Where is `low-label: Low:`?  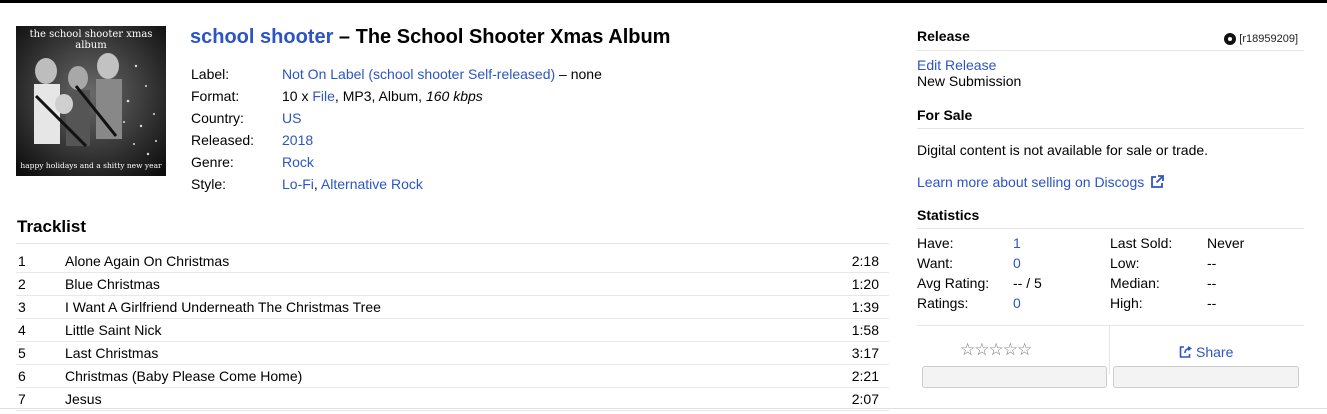 low-label: Low: is located at coordinates (1125, 263).